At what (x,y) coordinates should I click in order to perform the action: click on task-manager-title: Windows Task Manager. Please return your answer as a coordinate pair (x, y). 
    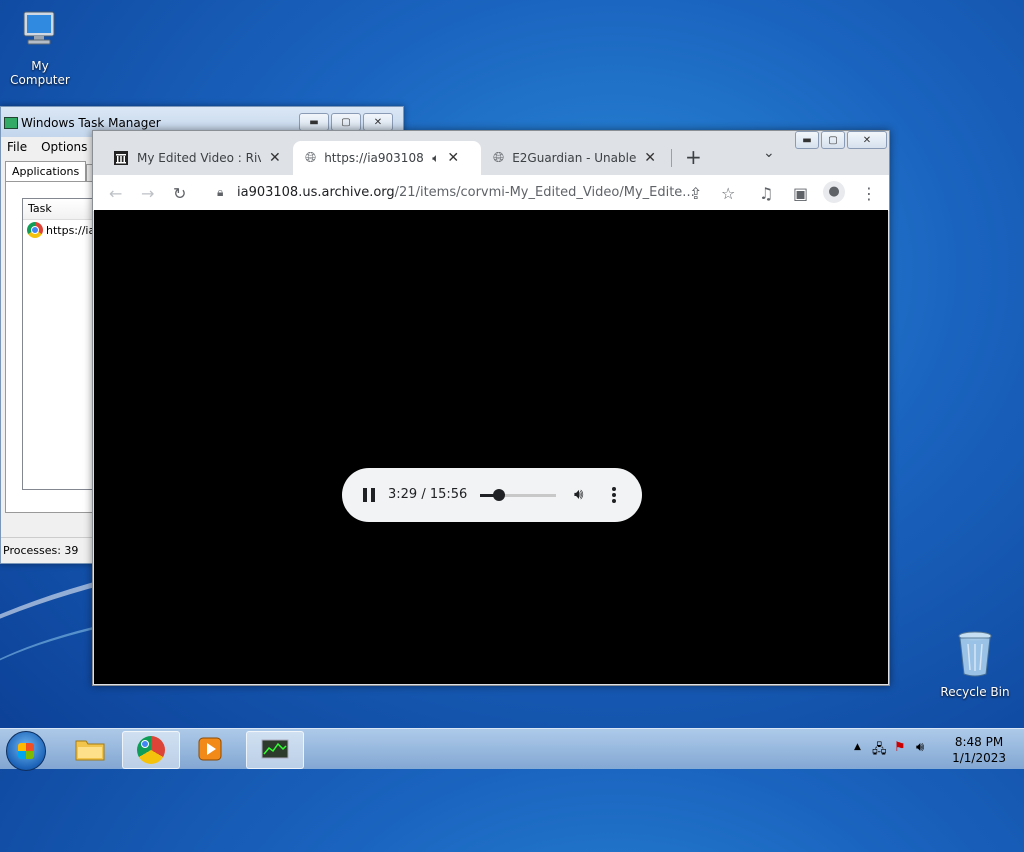
    Looking at the image, I should click on (91, 123).